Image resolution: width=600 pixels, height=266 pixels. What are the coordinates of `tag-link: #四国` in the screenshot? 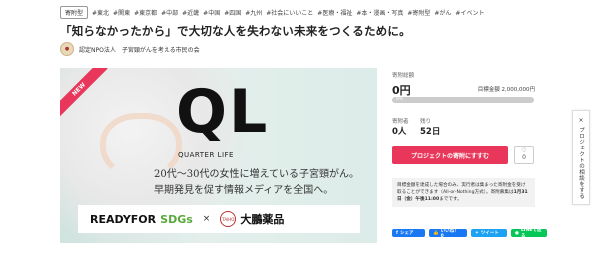 It's located at (232, 12).